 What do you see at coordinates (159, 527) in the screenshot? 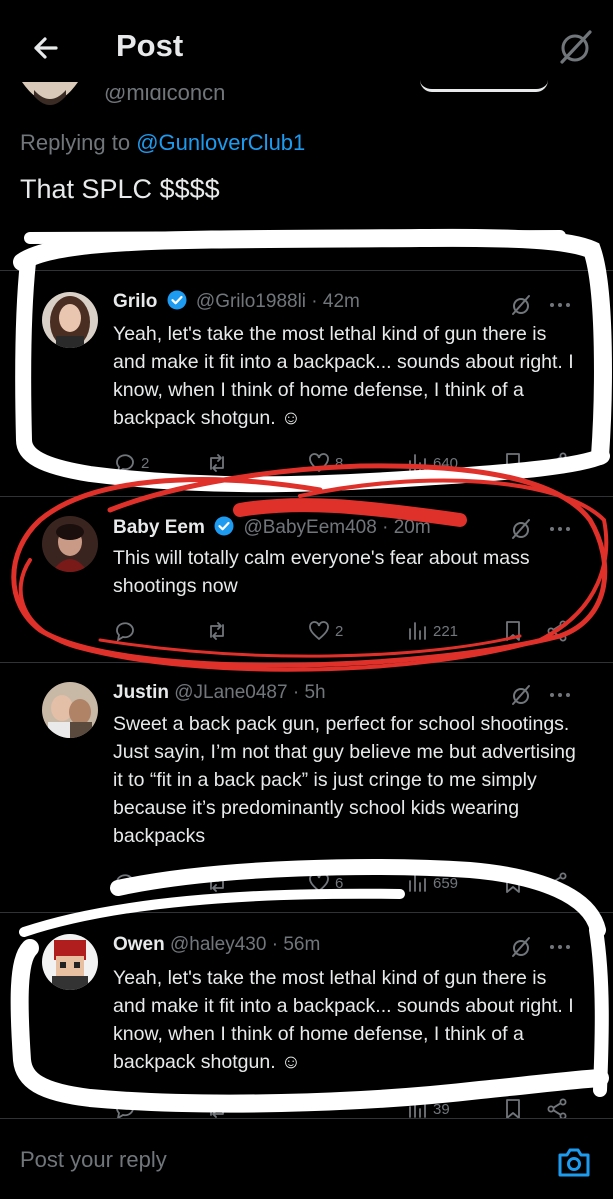
I see `author-name: Baby Eem` at bounding box center [159, 527].